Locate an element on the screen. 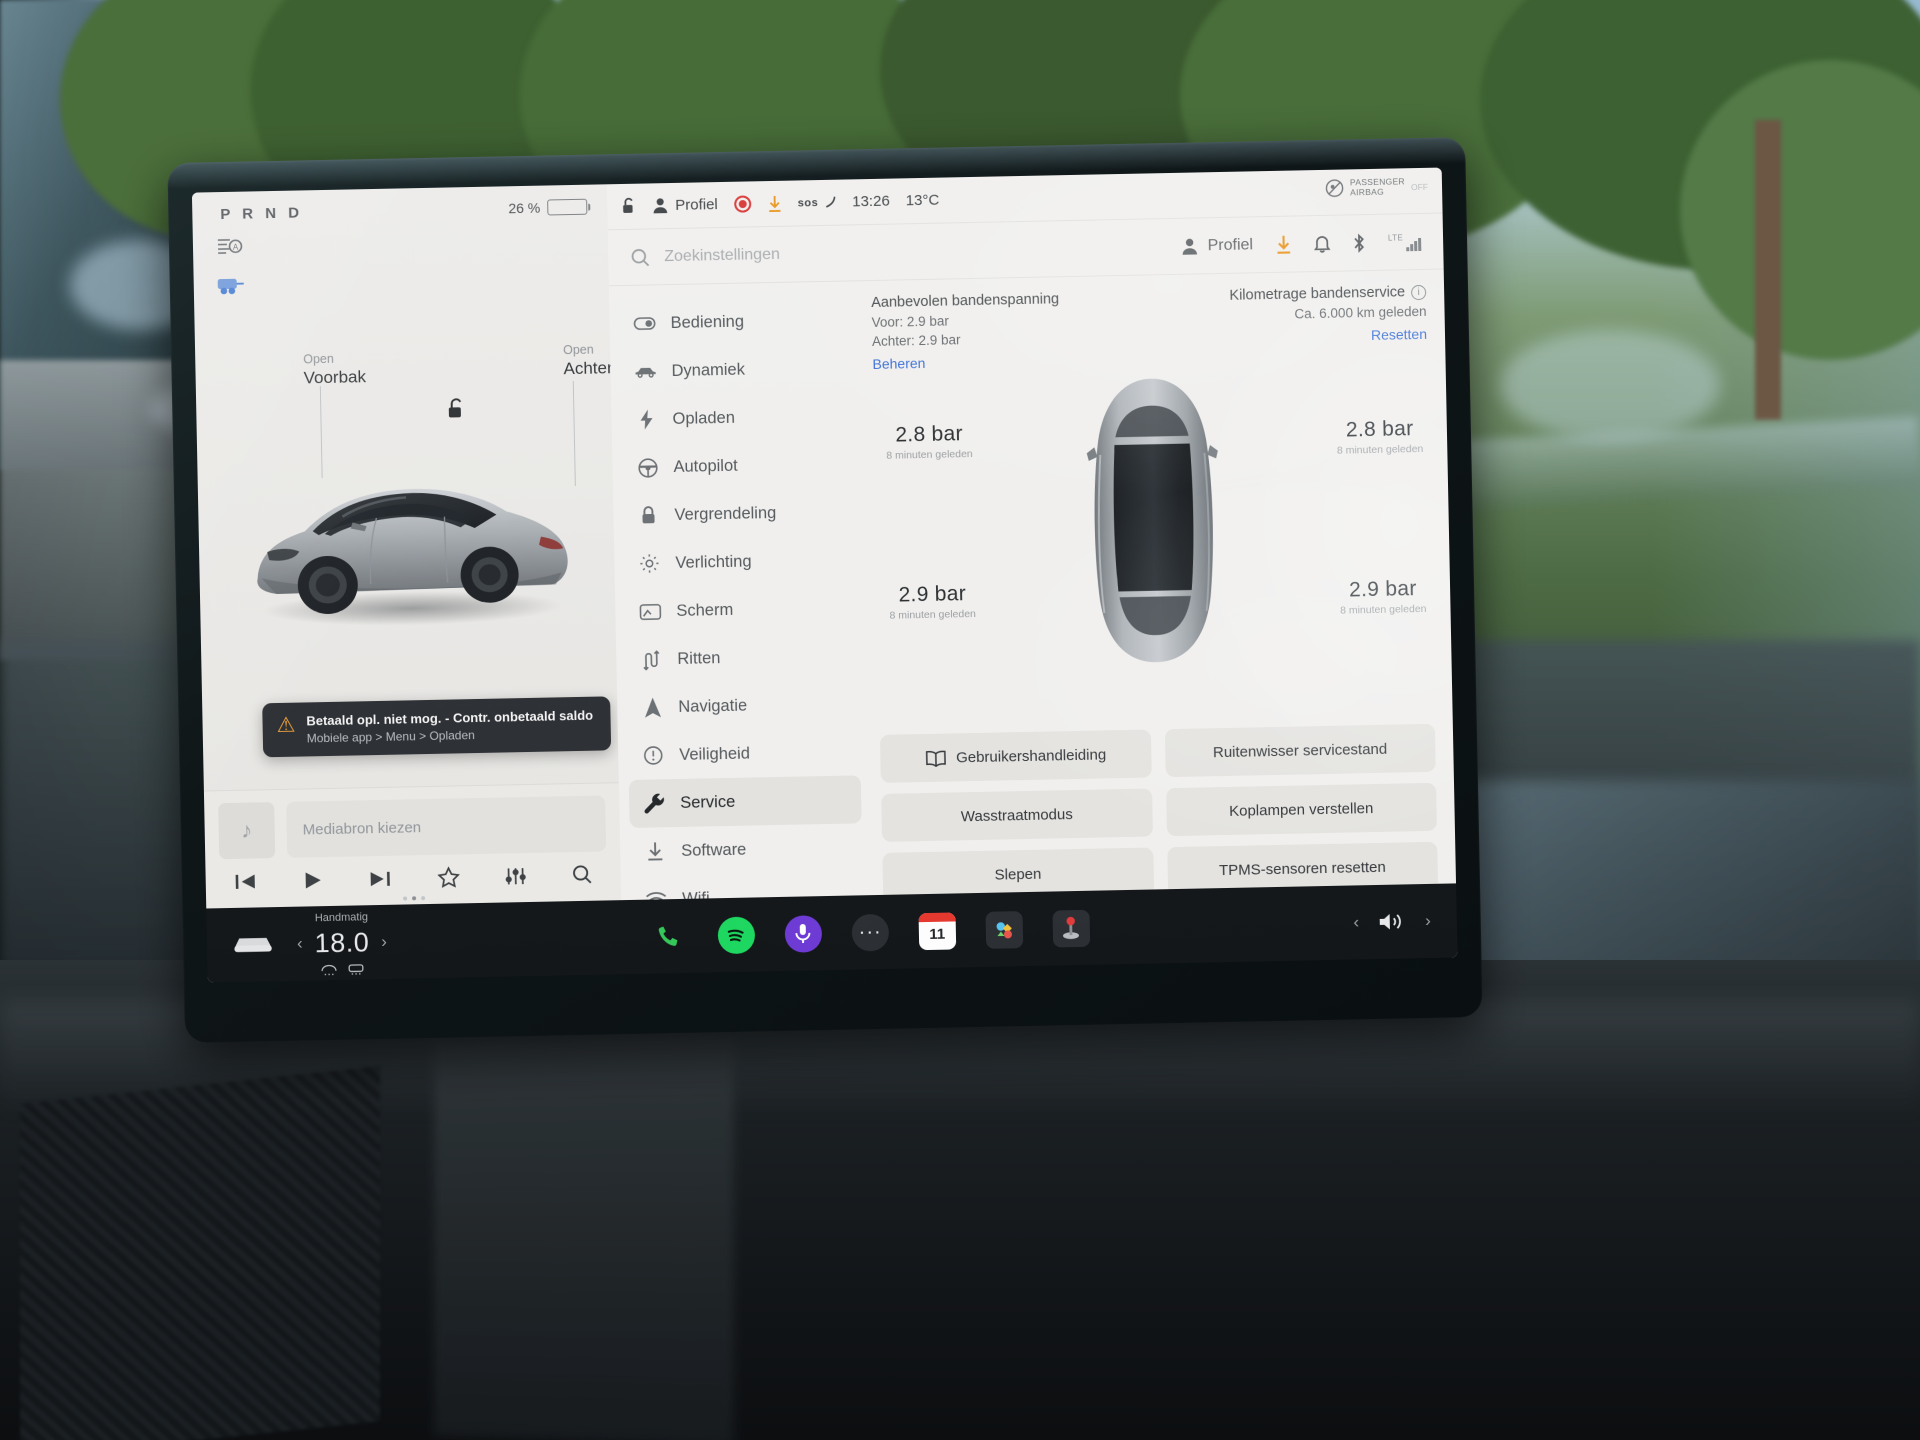 The image size is (1920, 1440). person-icon is located at coordinates (660, 205).